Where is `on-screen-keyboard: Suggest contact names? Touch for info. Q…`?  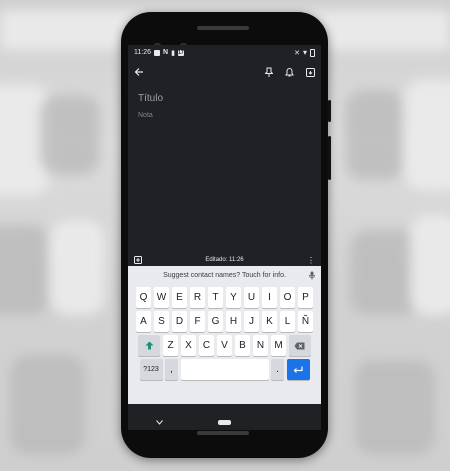
on-screen-keyboard: Suggest contact names? Touch for info. Q… is located at coordinates (224, 335).